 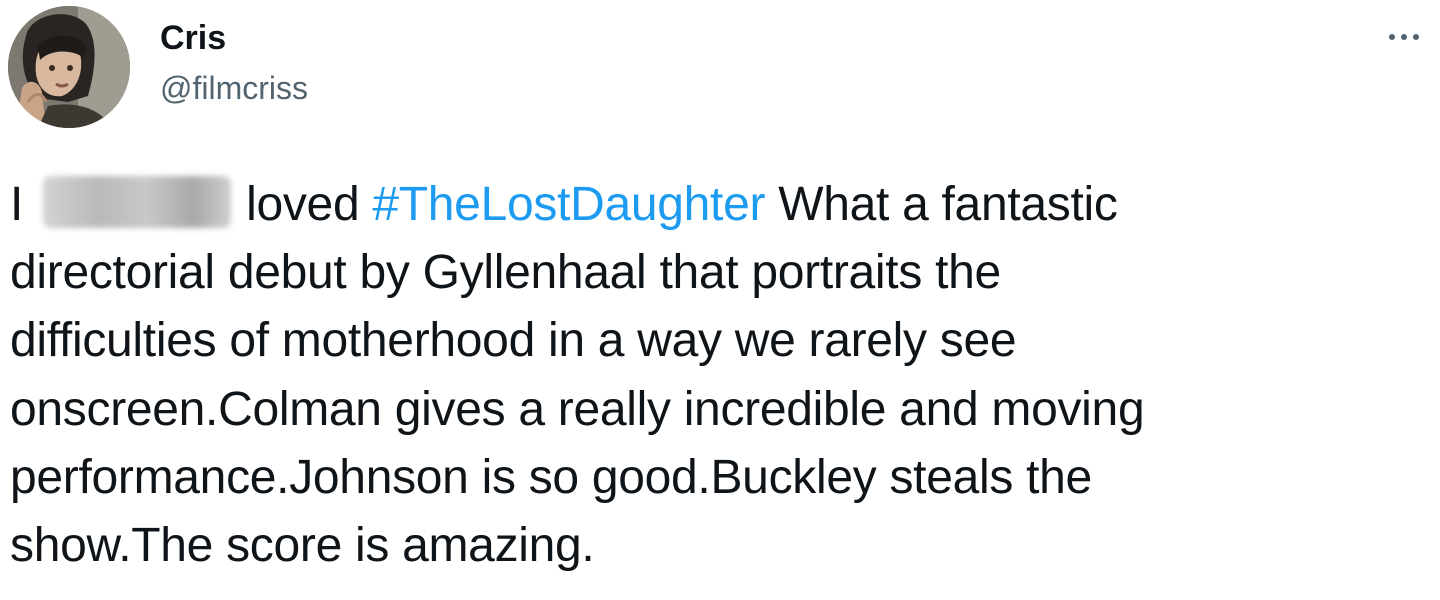 I want to click on more-horizontal-icon, so click(x=1392, y=37).